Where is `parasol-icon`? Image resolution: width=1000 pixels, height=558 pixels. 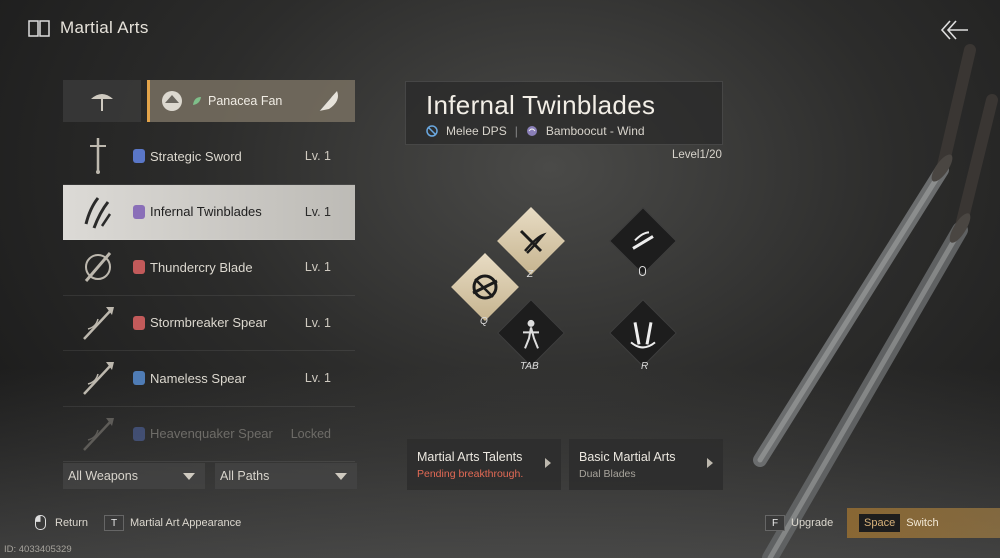
parasol-icon is located at coordinates (102, 102).